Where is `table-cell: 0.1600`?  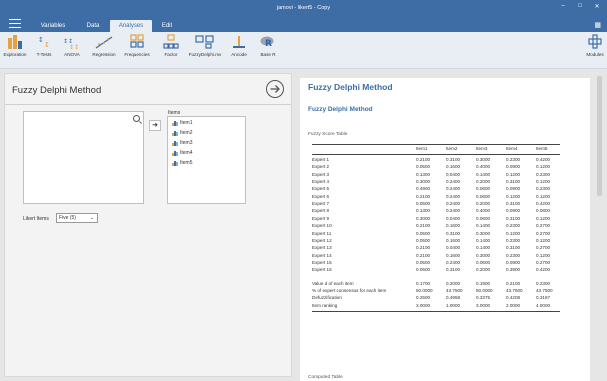
table-cell: 0.1600 is located at coordinates (453, 255).